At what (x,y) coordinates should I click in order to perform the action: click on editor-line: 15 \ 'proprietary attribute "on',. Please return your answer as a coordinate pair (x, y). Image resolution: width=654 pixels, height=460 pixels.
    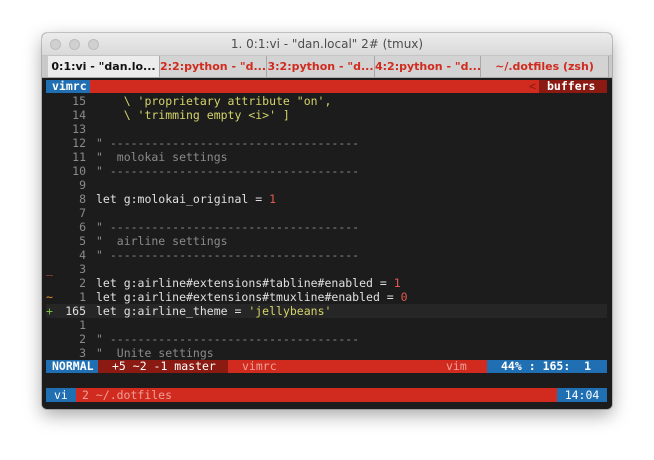
    Looking at the image, I should click on (202, 101).